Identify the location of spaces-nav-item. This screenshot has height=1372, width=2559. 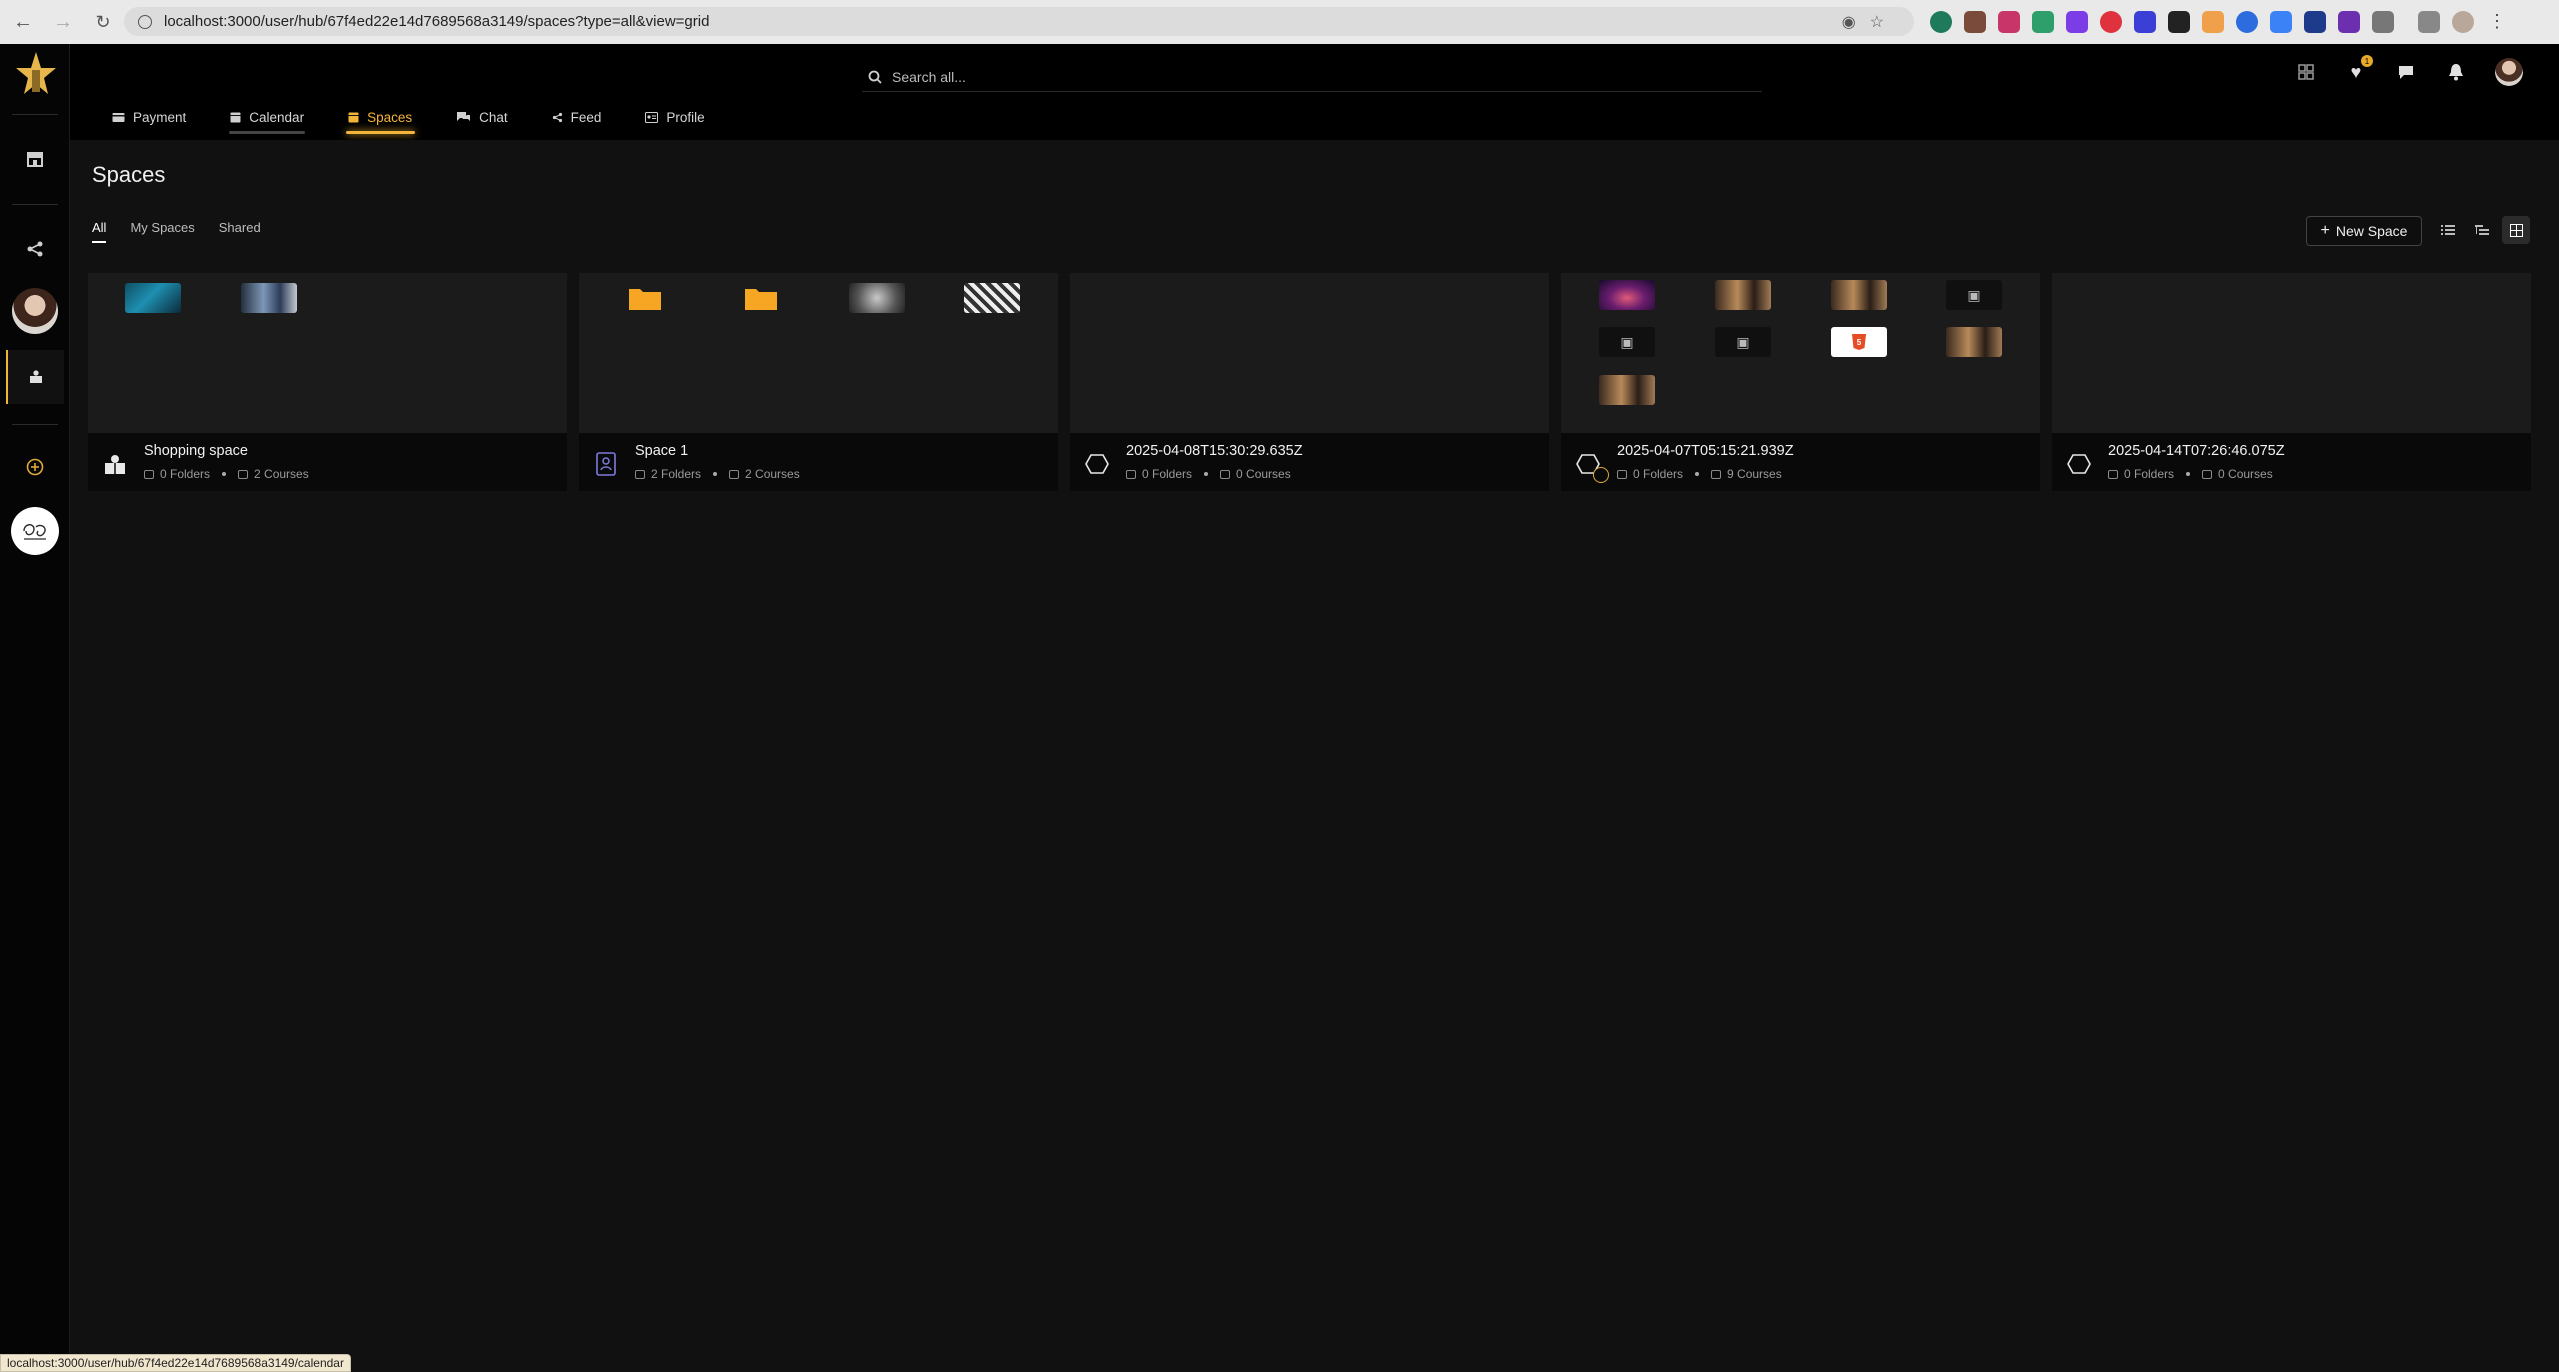
(35, 377).